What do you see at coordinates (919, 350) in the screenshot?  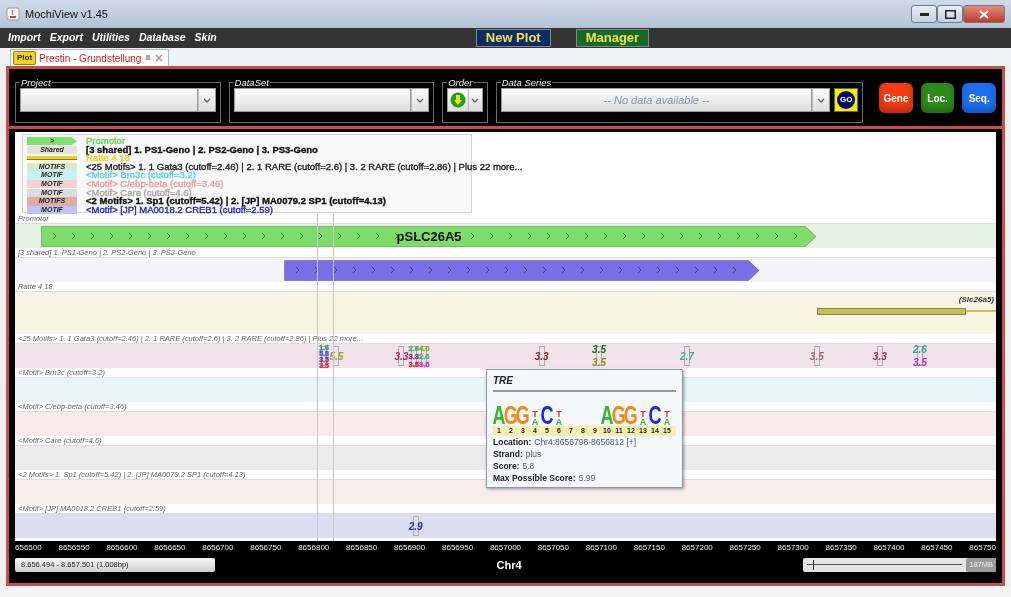 I see `motif-score: 2.6` at bounding box center [919, 350].